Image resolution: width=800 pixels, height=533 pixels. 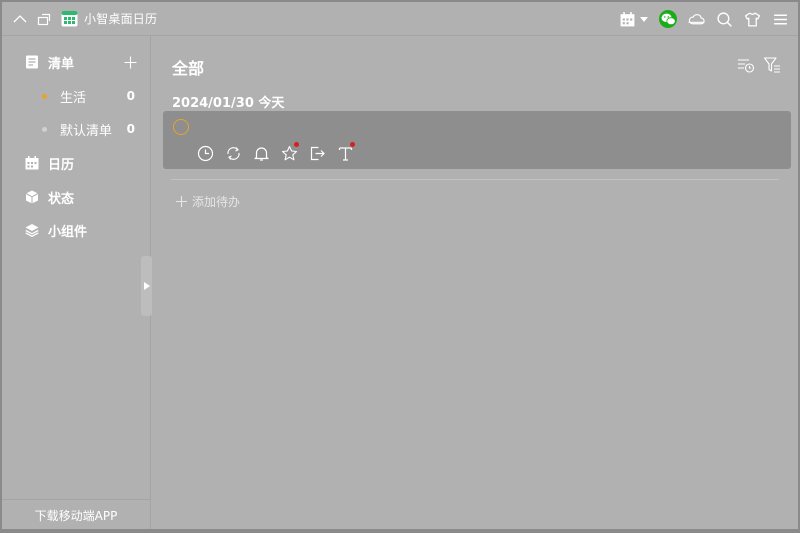 I want to click on download-app-link: 下载移动端APP, so click(x=76, y=514).